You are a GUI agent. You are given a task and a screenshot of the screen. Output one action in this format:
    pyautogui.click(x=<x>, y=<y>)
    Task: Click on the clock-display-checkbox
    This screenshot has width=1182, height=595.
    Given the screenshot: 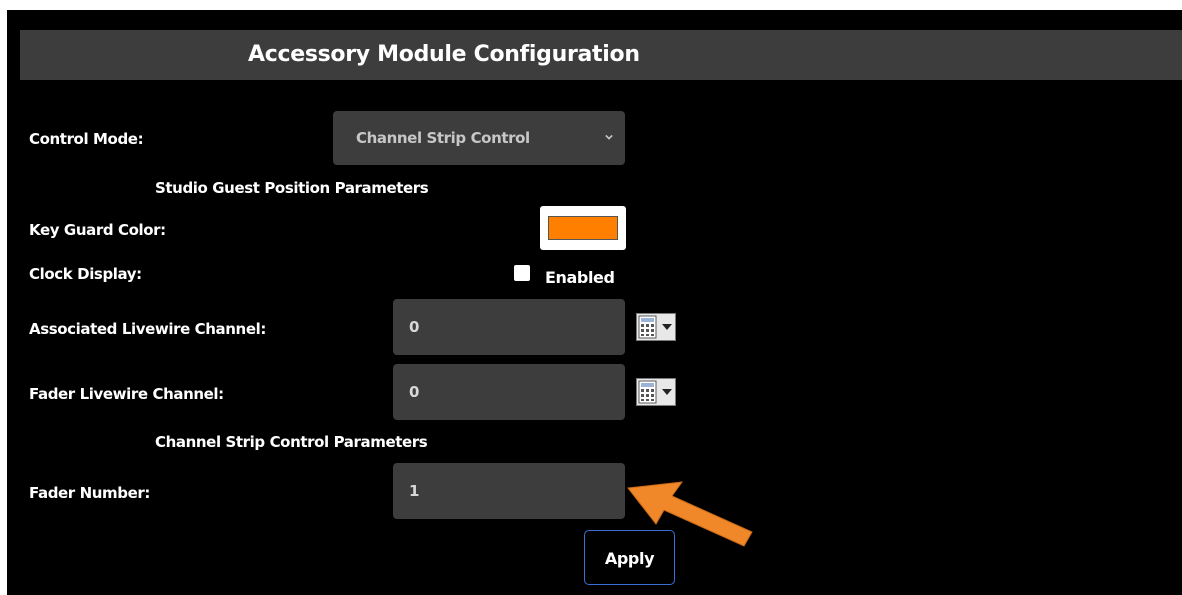 What is the action you would take?
    pyautogui.click(x=522, y=273)
    